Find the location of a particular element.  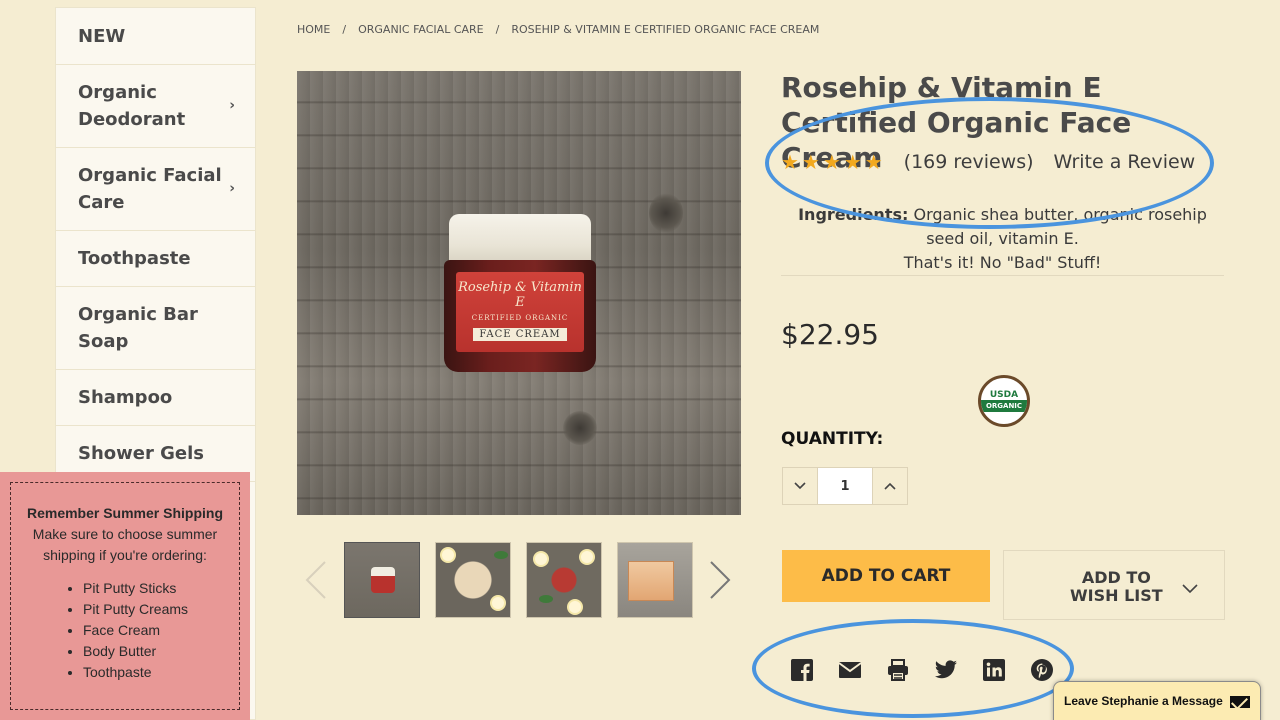

breadcrumb-home: HOME is located at coordinates (313, 29).